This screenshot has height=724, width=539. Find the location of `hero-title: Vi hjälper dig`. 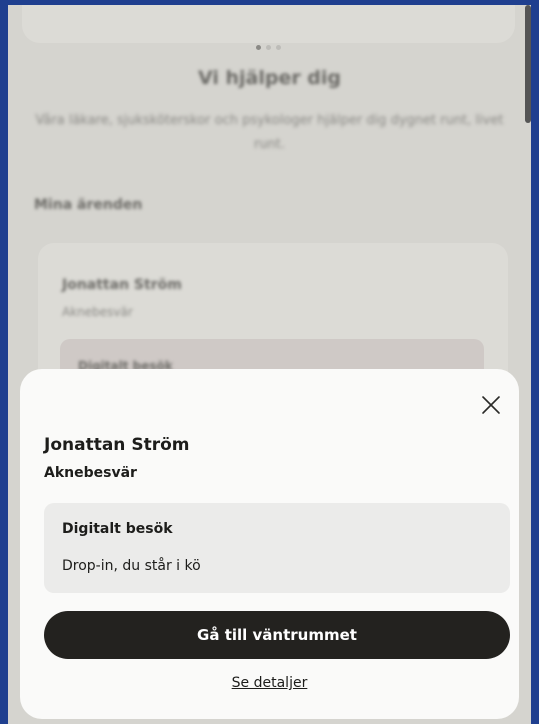

hero-title: Vi hjälper dig is located at coordinates (269, 78).